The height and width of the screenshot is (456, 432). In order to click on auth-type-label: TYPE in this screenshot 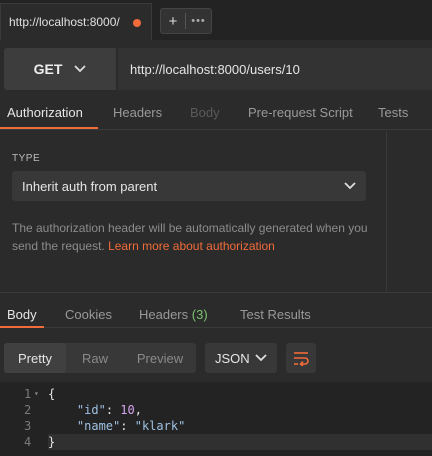, I will do `click(26, 158)`.